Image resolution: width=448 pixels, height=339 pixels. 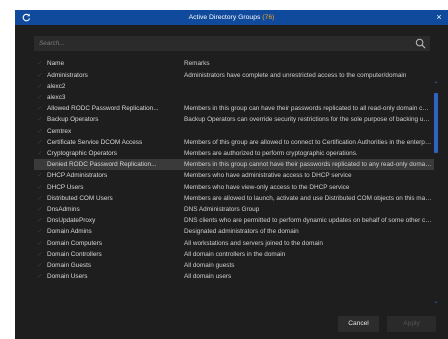 What do you see at coordinates (436, 187) in the screenshot?
I see `scrollbar: ⌃ ⌄` at bounding box center [436, 187].